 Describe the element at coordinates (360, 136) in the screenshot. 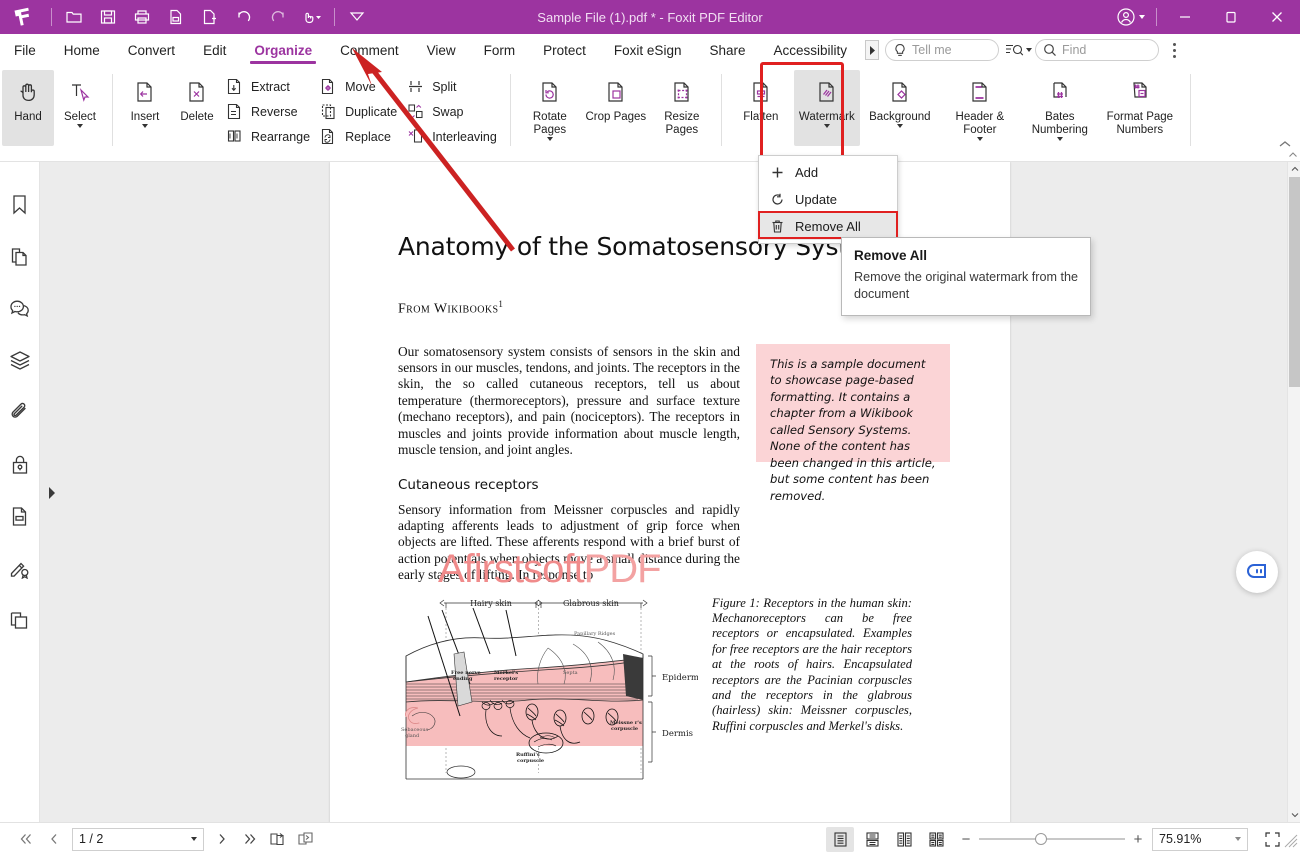

I see `replace-button: Replace` at that location.